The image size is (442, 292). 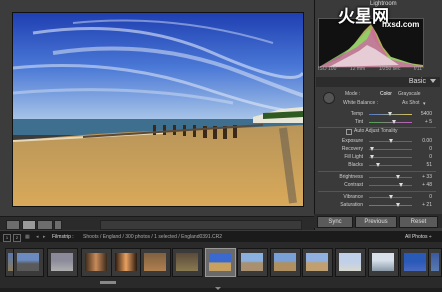 I want to click on wb-select: As Shot, so click(x=411, y=103).